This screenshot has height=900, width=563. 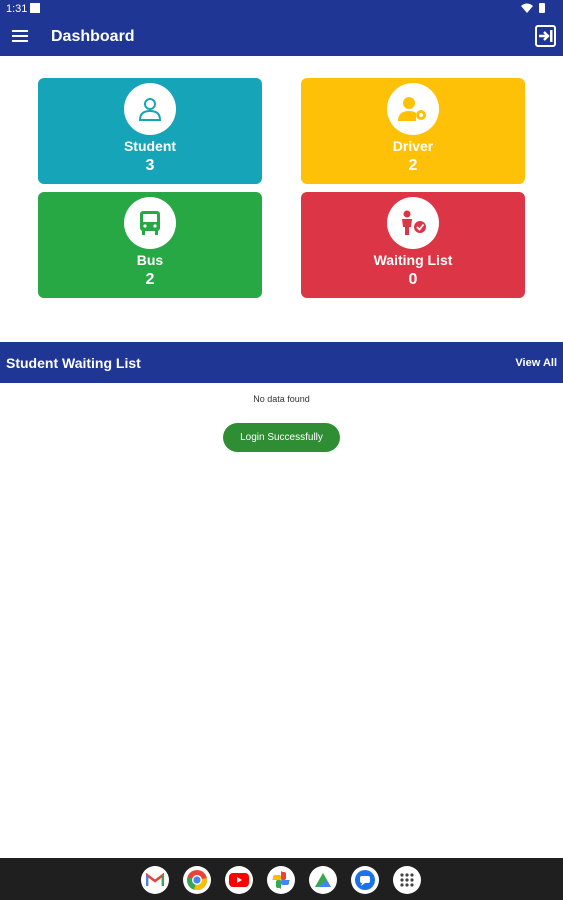 I want to click on person-icon, so click(x=150, y=109).